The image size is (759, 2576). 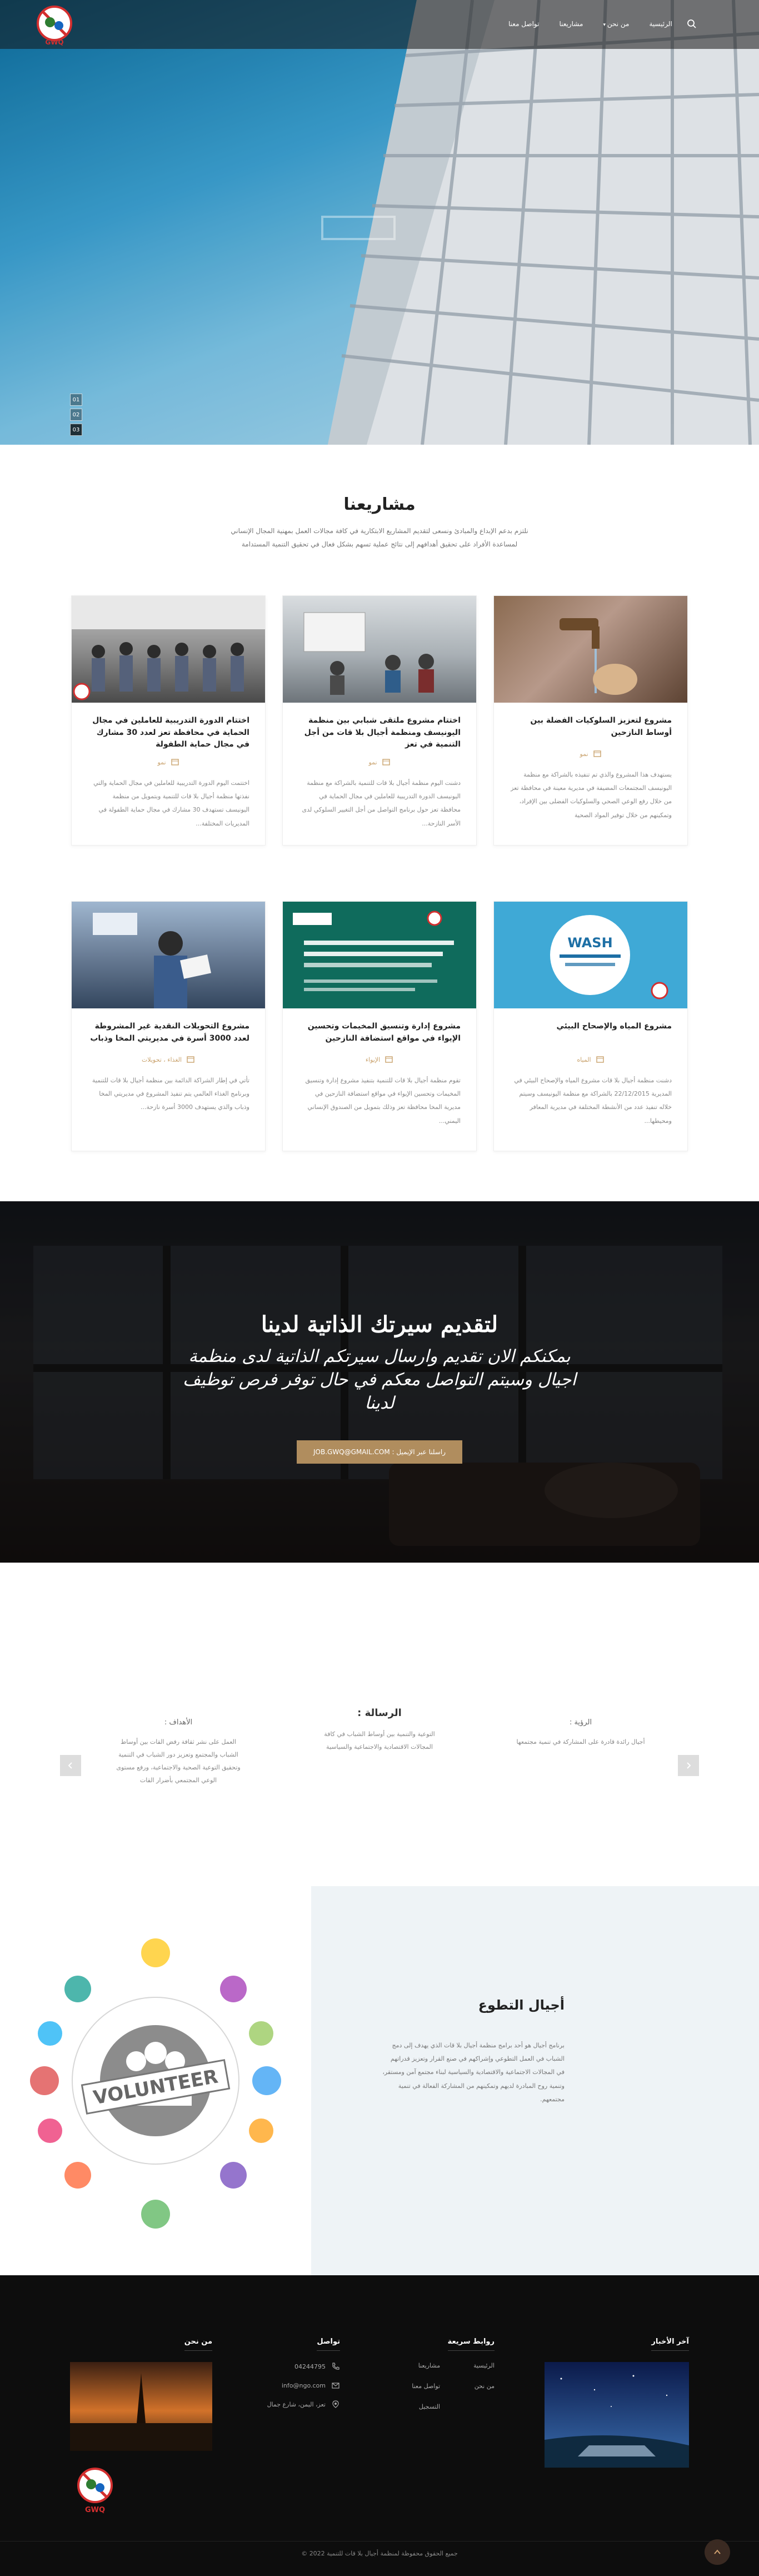 I want to click on footer-link: الرئيسية, so click(x=484, y=2365).